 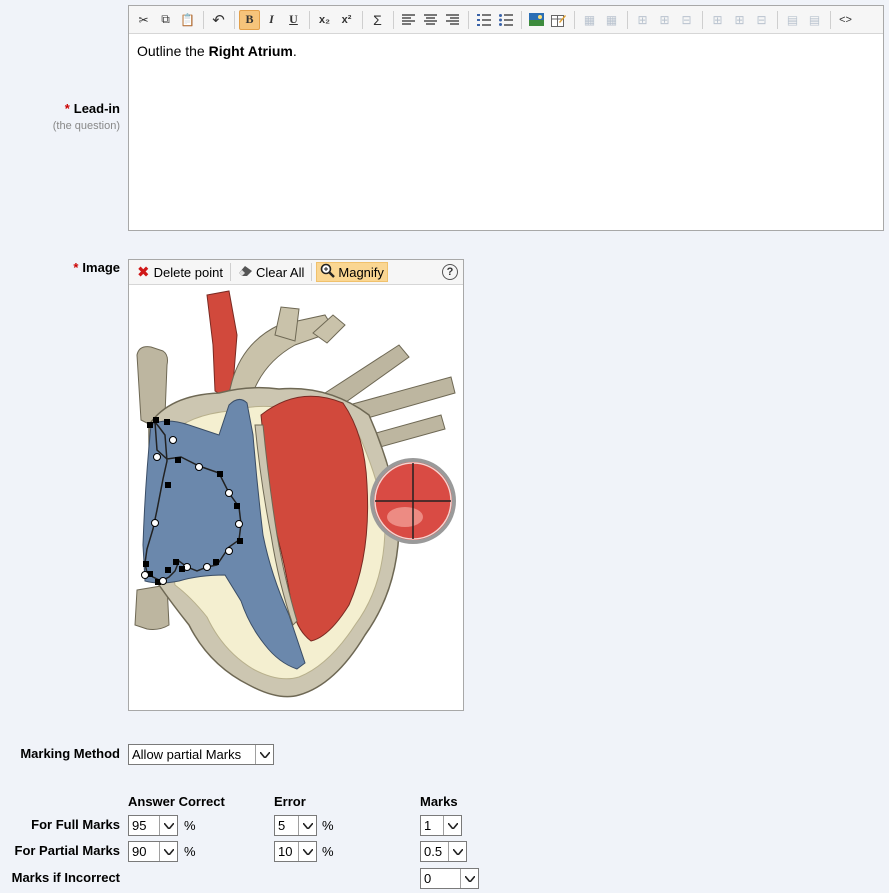 I want to click on clear-all-label: Clear All, so click(x=280, y=272).